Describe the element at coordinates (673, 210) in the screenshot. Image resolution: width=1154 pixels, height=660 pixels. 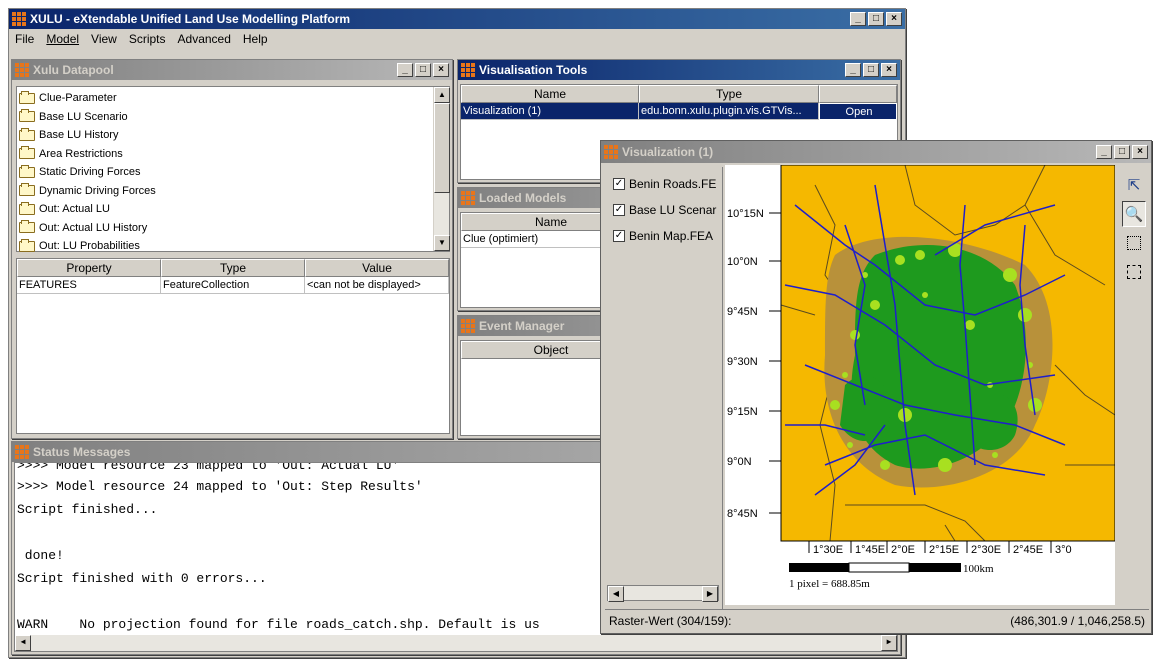
I see `layer-label: Base LU Scenar` at that location.